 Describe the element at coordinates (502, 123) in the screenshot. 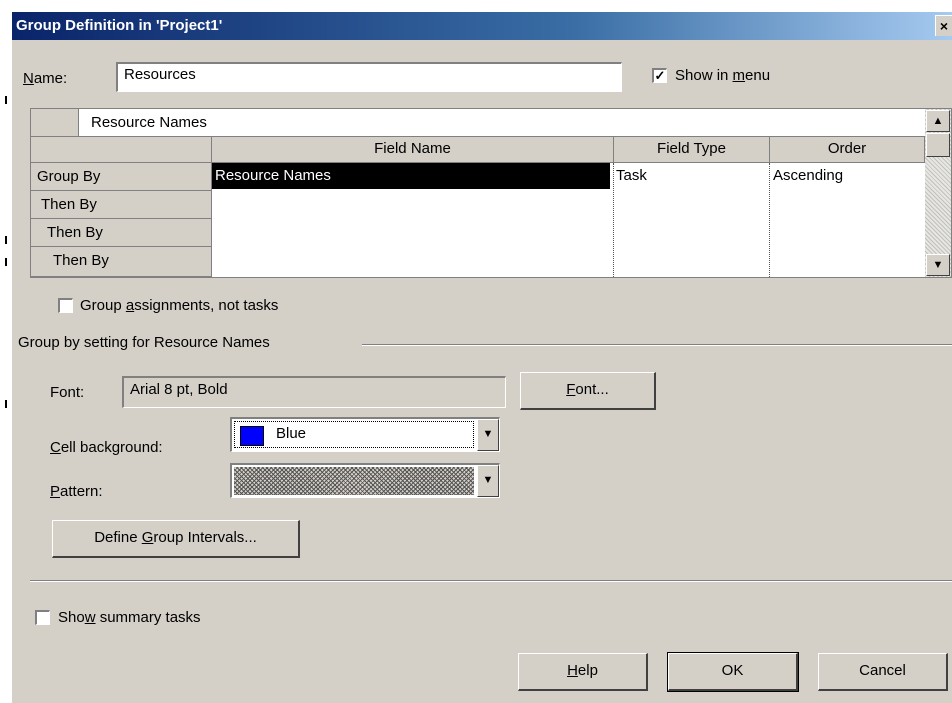

I see `grid-edit-cell: Resource Names` at that location.